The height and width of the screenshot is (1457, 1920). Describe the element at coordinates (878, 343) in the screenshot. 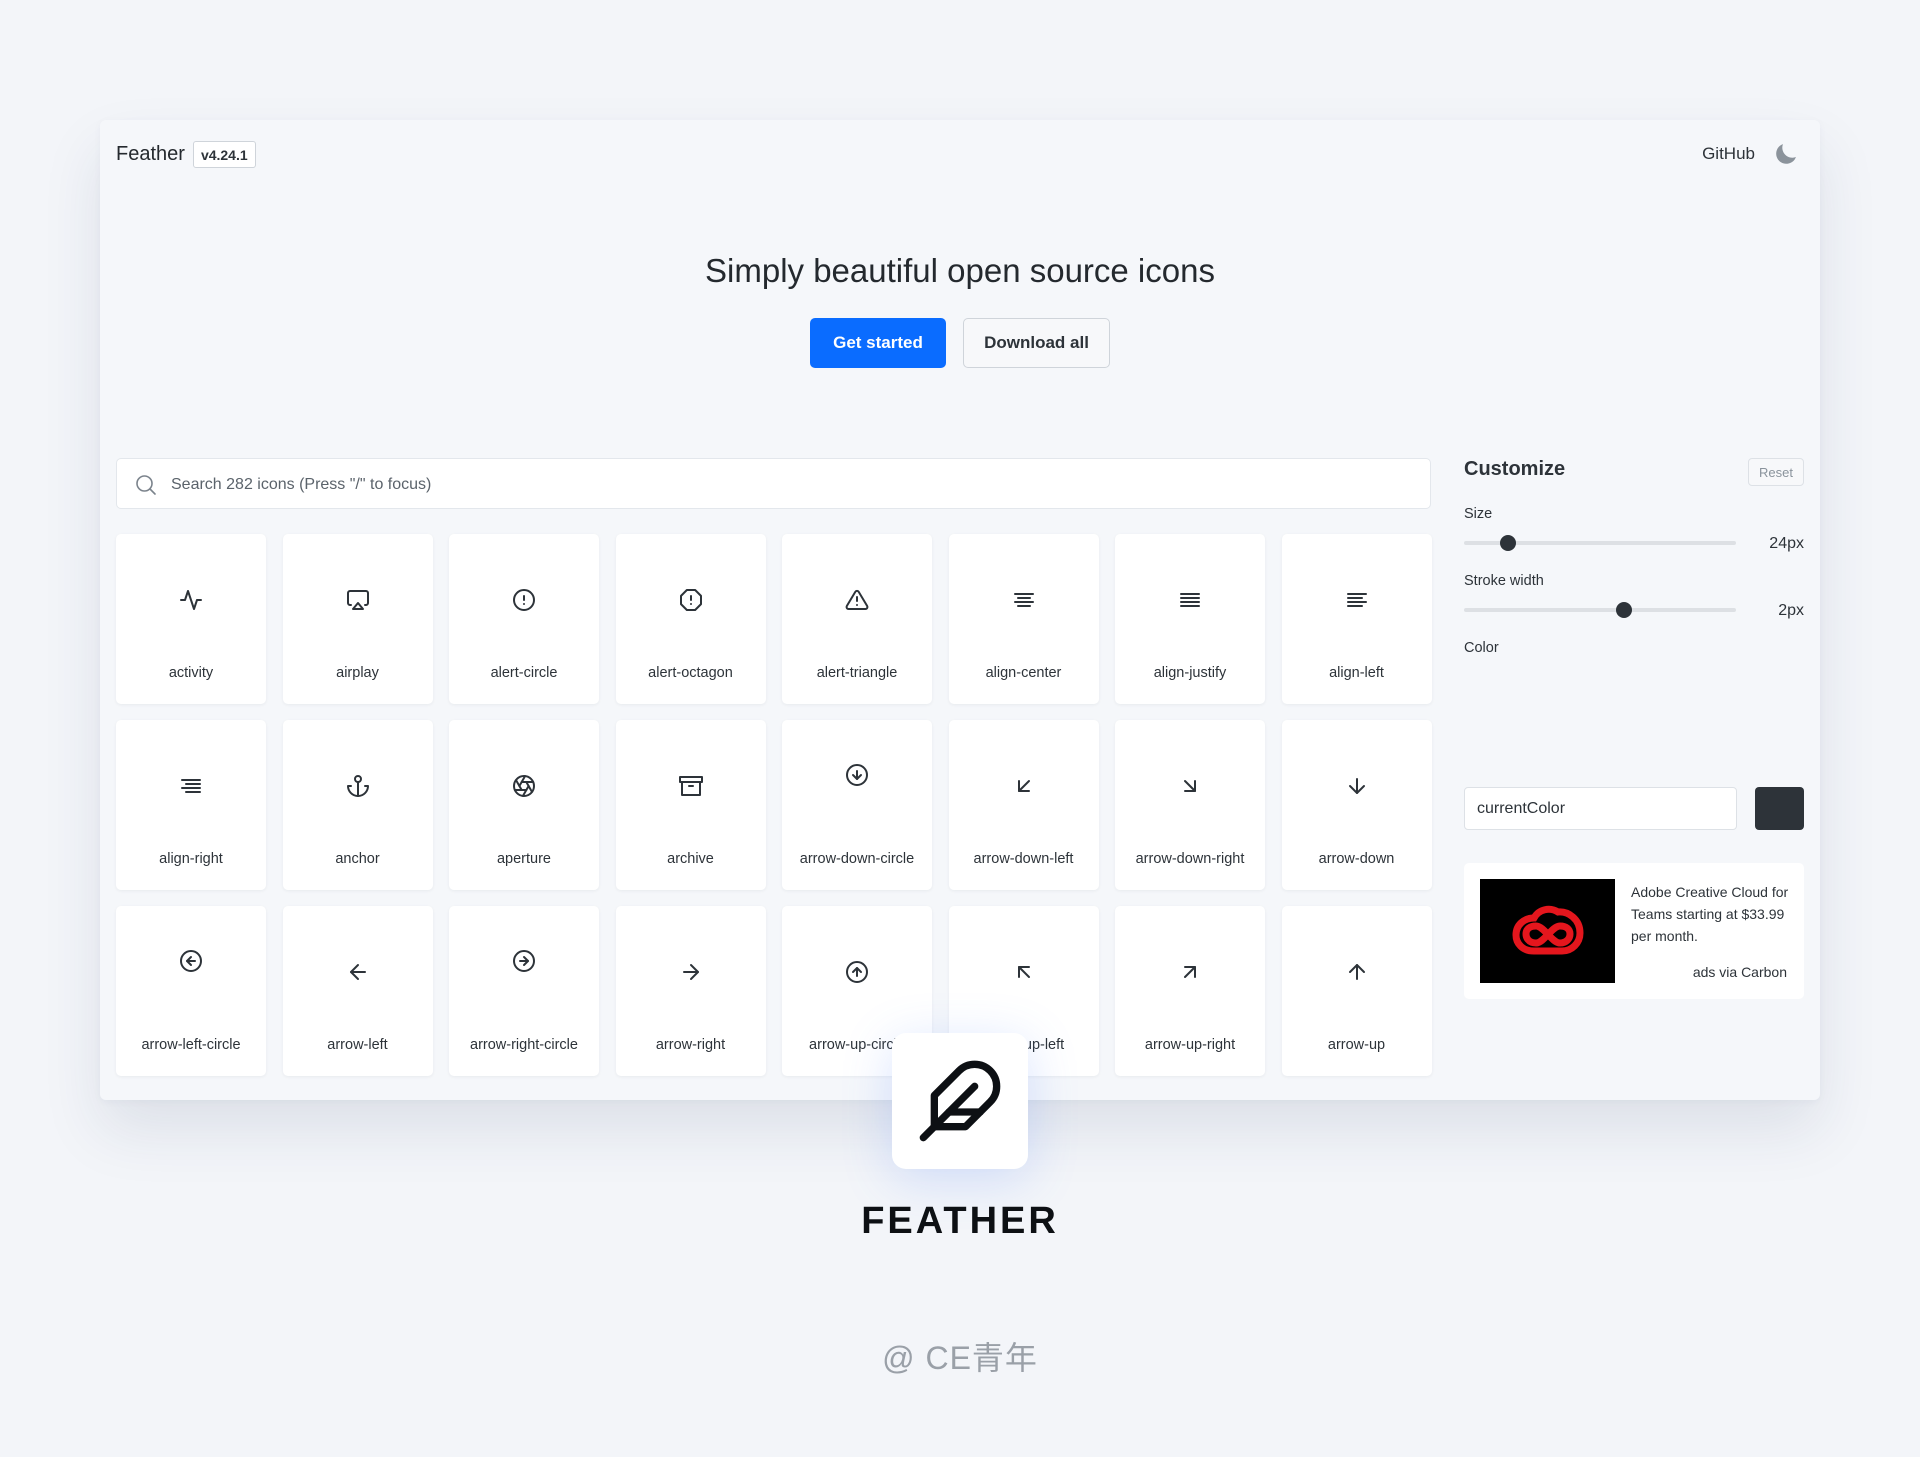

I see `get-started-button: Get started` at that location.